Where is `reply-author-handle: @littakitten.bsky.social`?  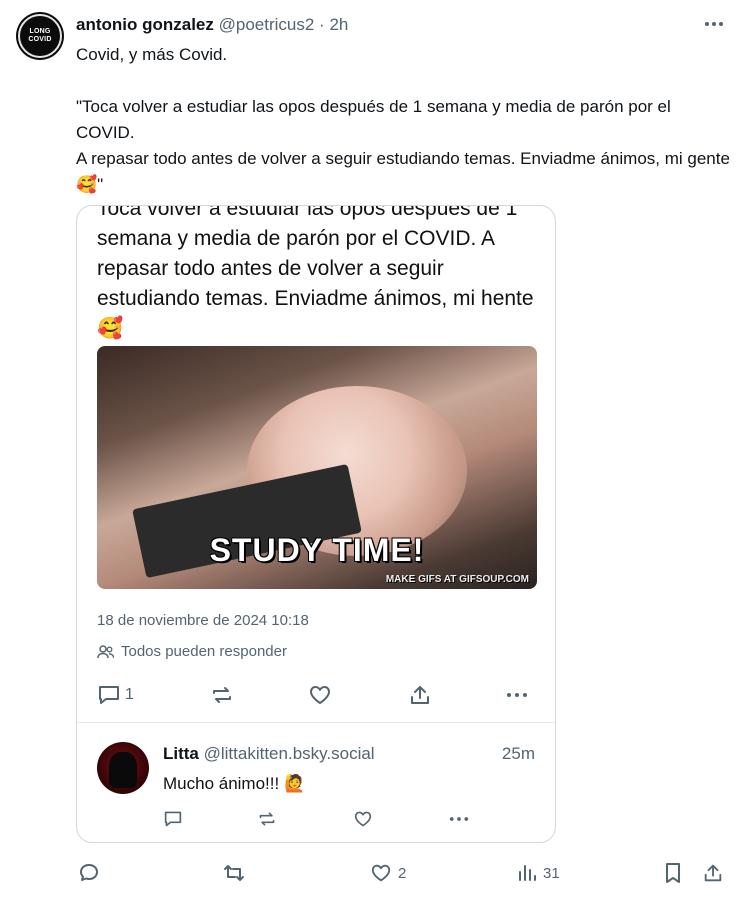 reply-author-handle: @littakitten.bsky.social is located at coordinates (289, 753).